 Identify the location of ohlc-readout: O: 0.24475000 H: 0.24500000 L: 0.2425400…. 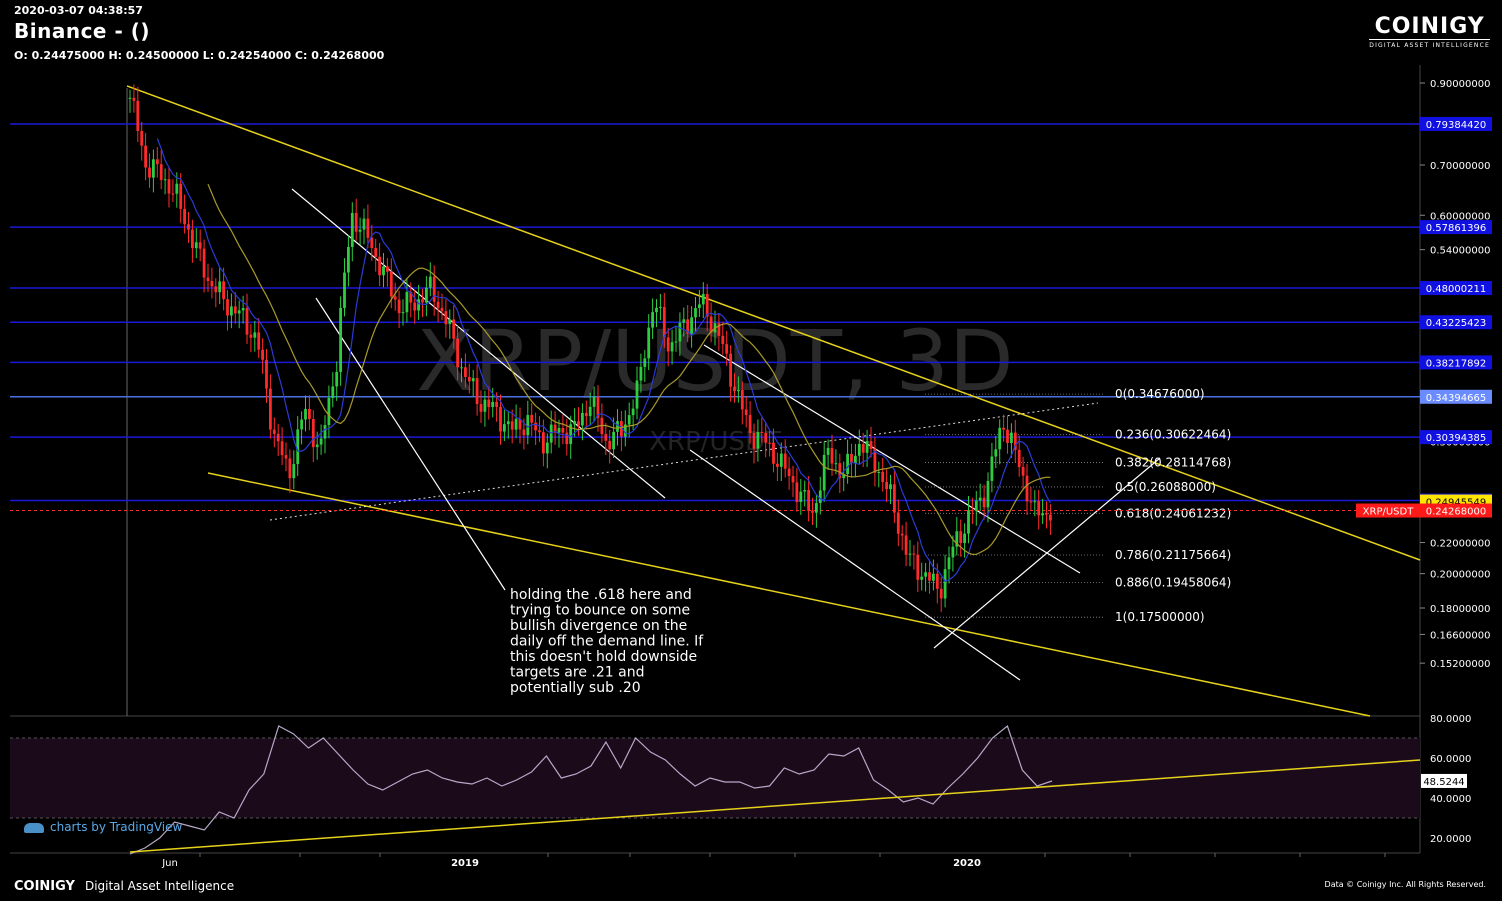
(199, 55).